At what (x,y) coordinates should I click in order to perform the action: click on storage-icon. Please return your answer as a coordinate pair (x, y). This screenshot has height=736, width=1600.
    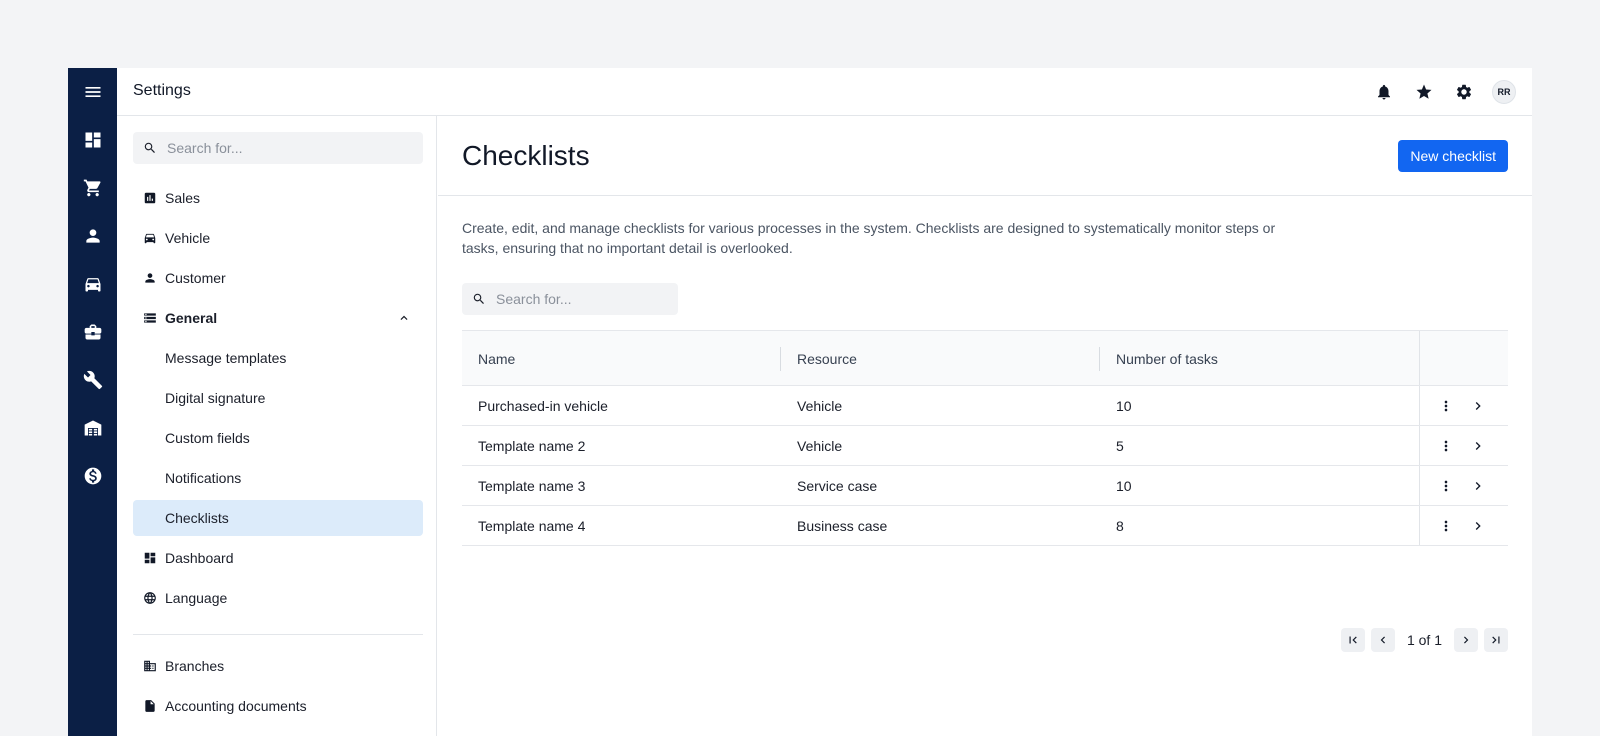
    Looking at the image, I should click on (150, 318).